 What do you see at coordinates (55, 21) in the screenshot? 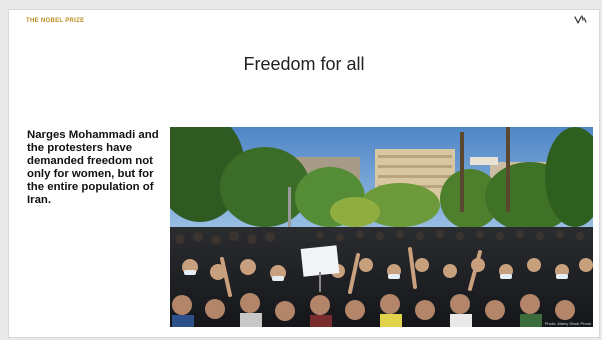
I see `brand-label: THE NOBEL PRIZE` at bounding box center [55, 21].